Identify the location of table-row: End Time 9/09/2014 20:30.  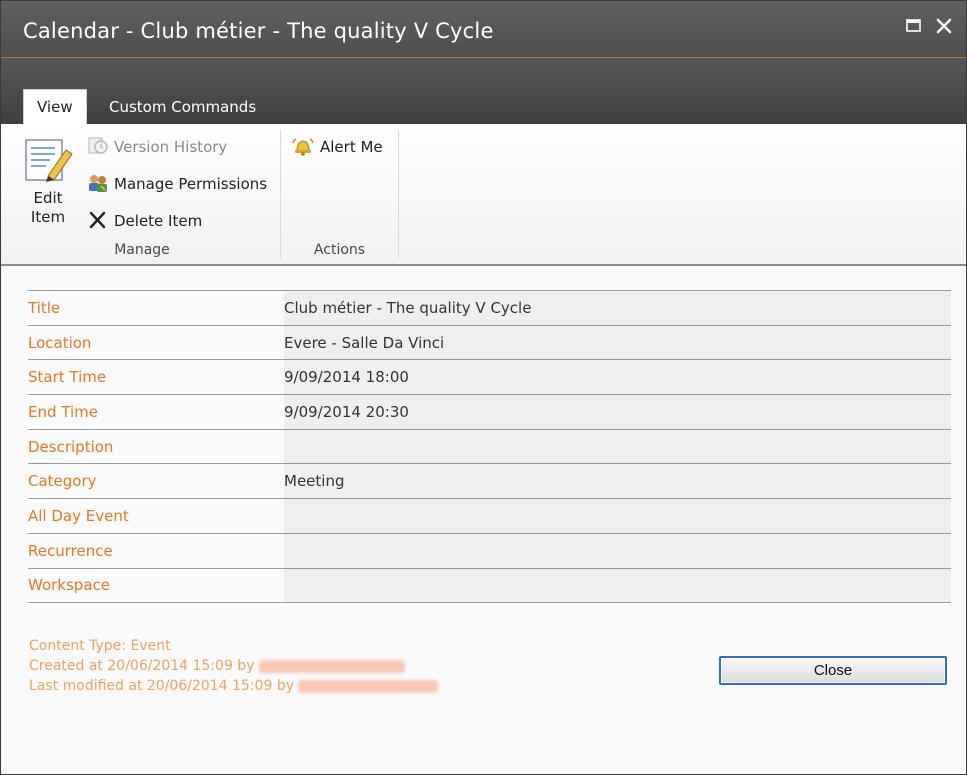
(489, 412).